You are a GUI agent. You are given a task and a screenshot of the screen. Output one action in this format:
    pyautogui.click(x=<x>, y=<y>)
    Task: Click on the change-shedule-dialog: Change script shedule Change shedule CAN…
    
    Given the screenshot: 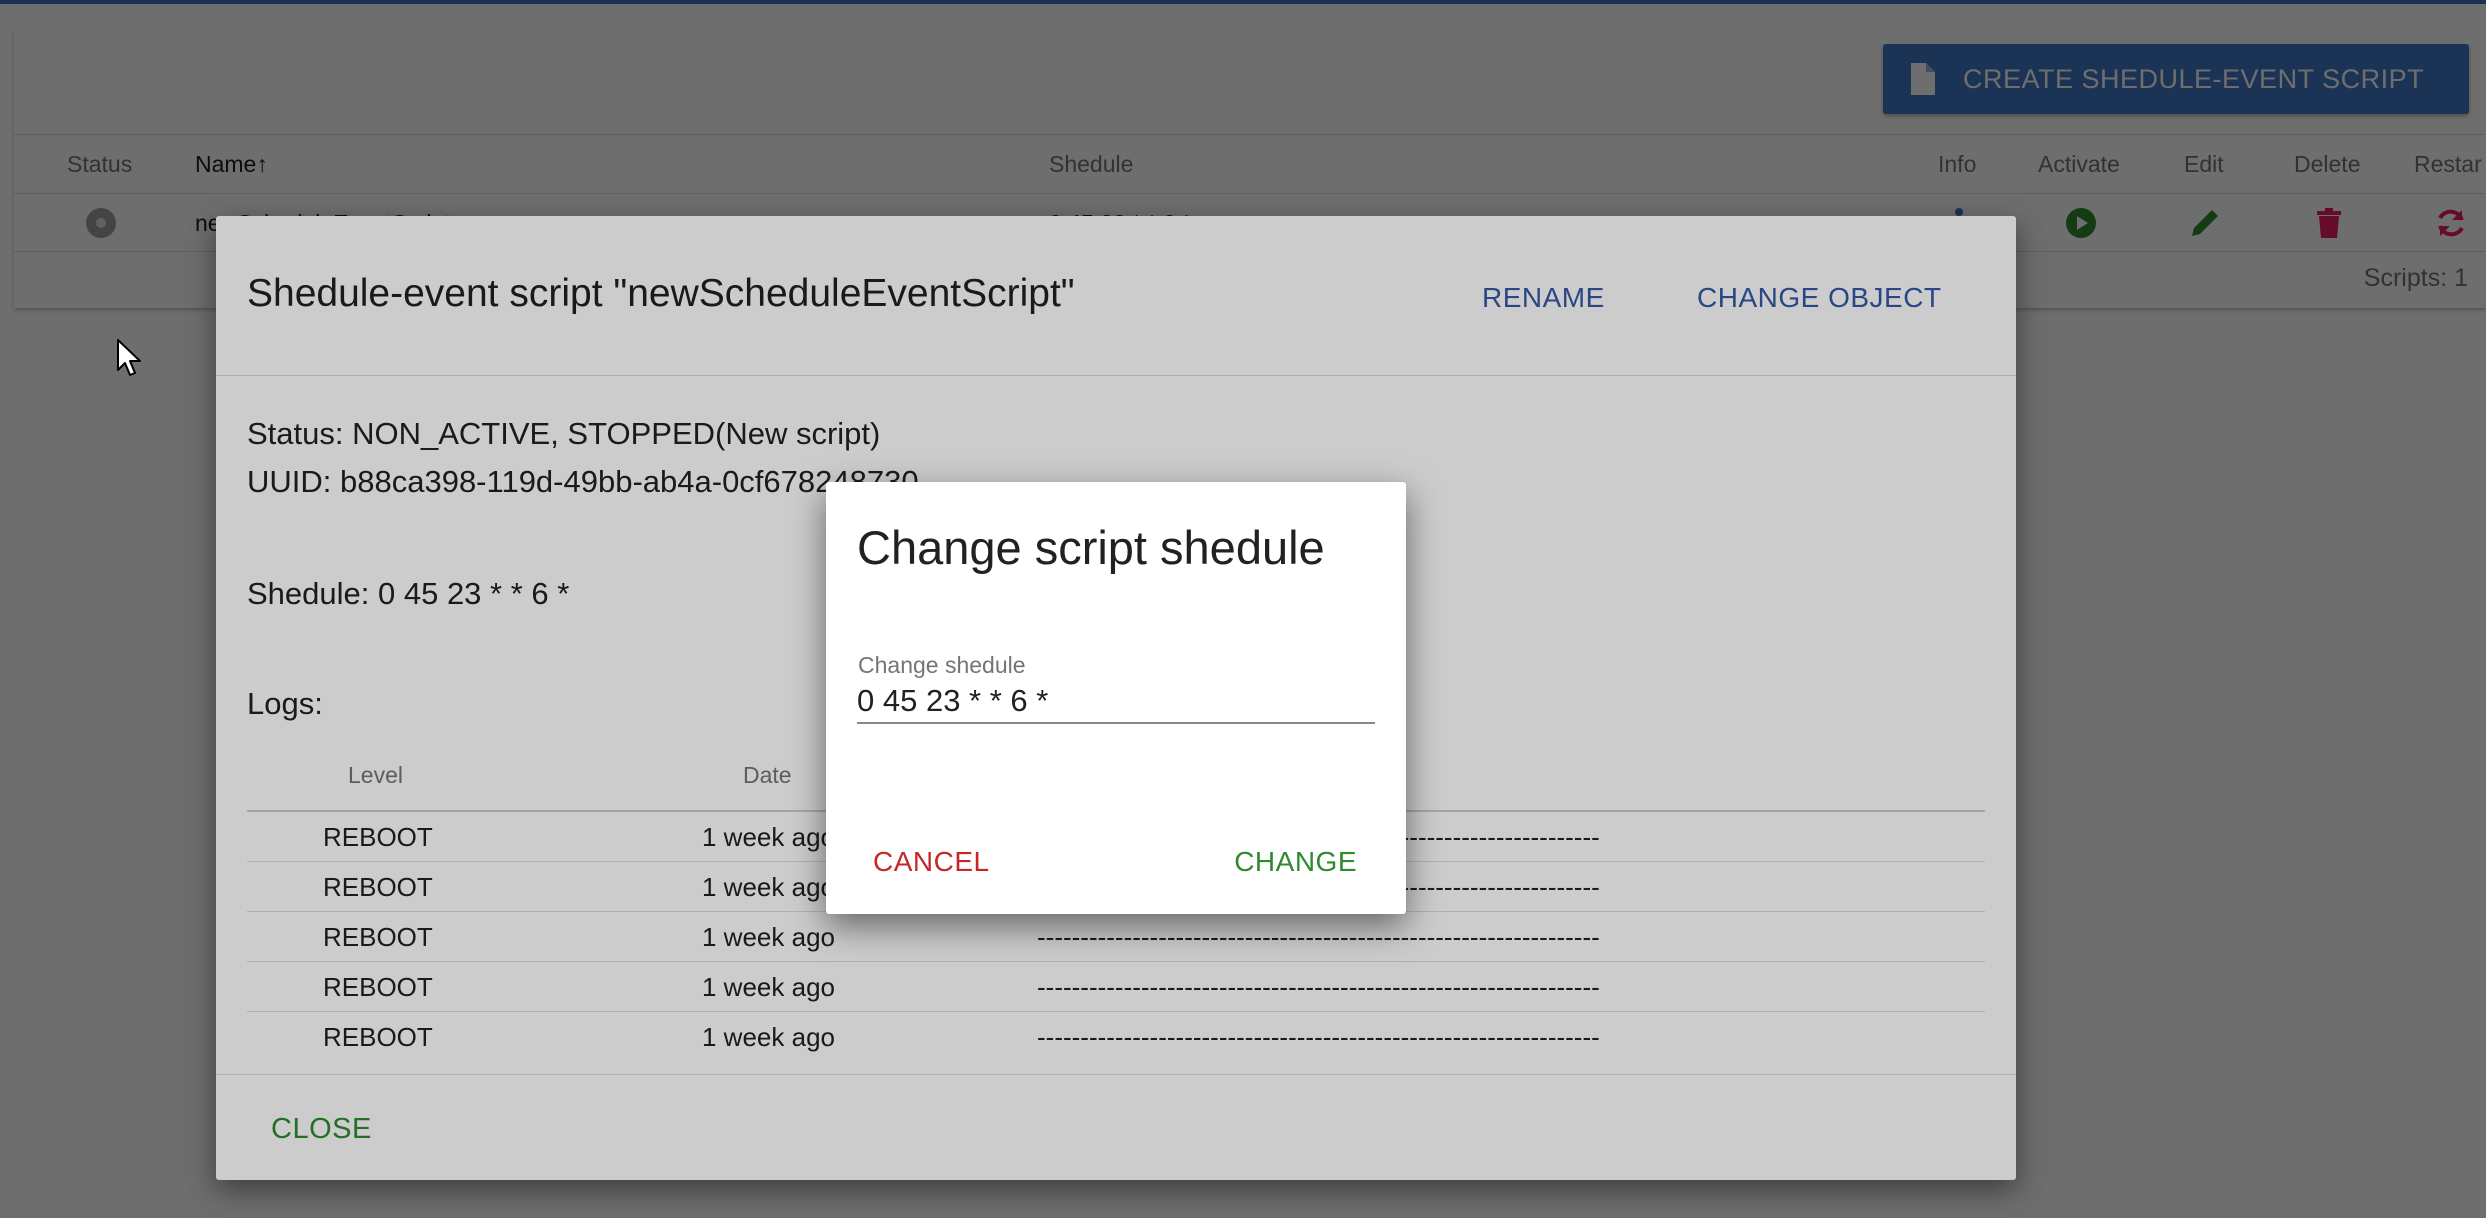 What is the action you would take?
    pyautogui.click(x=1116, y=698)
    